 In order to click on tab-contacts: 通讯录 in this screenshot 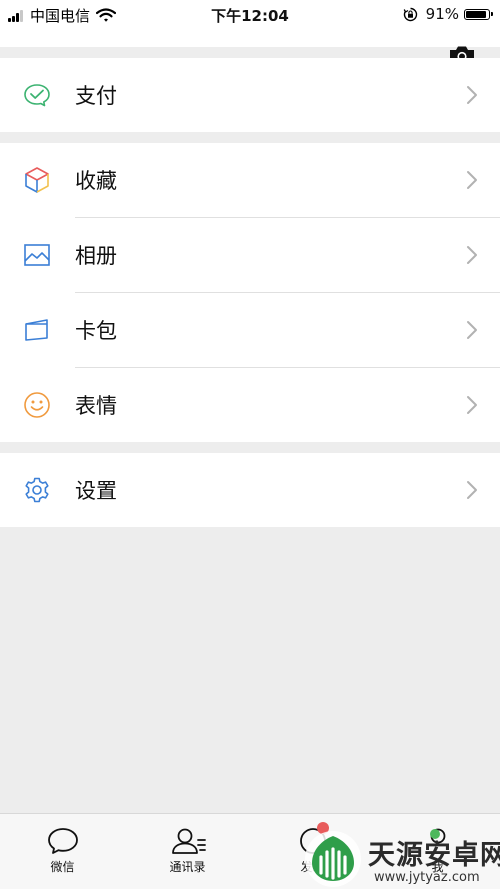, I will do `click(187, 851)`.